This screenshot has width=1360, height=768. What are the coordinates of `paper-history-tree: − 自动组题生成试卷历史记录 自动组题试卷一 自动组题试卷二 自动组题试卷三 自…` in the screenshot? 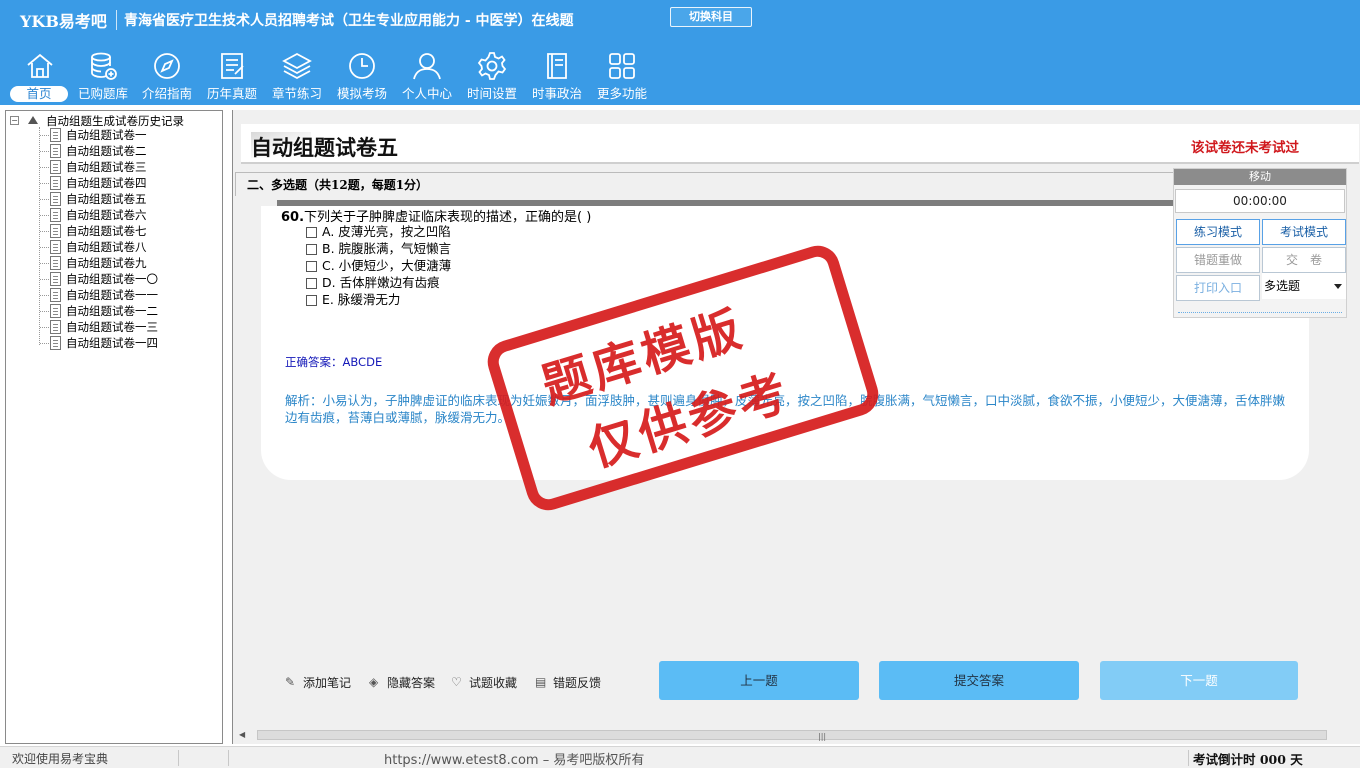 It's located at (114, 427).